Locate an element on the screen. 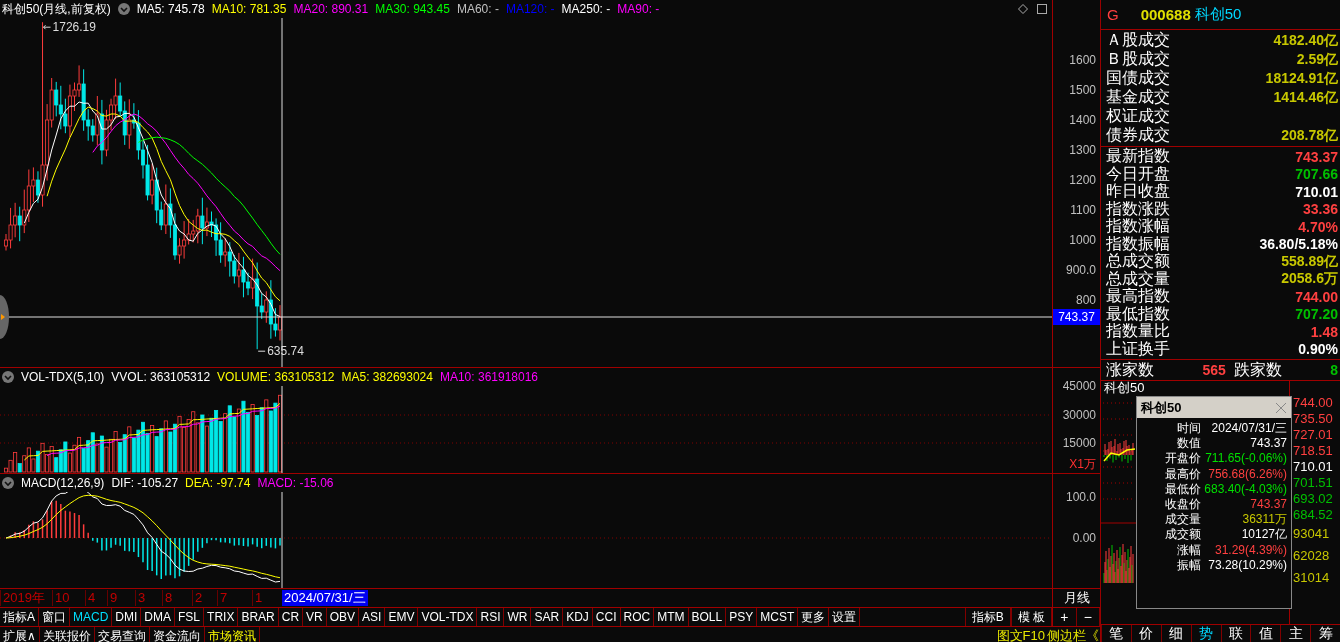  stat-value: 710.01 is located at coordinates (1316, 191).